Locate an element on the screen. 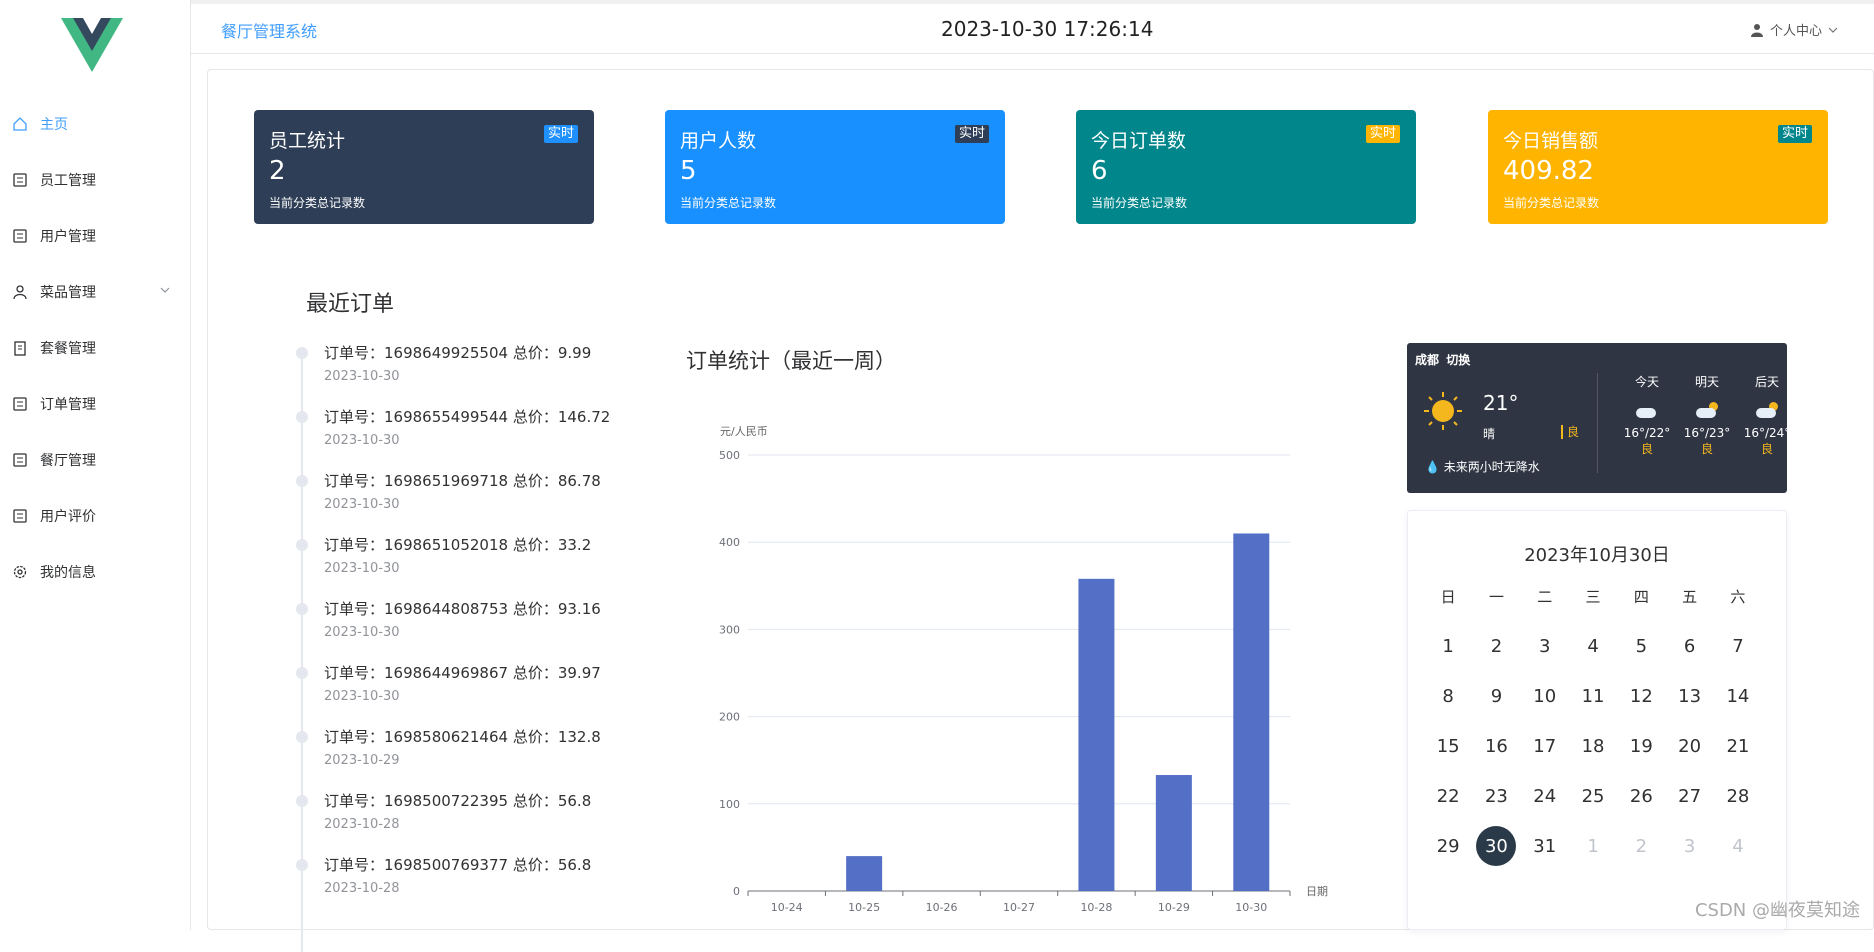  calendar-day: 25 is located at coordinates (1593, 796).